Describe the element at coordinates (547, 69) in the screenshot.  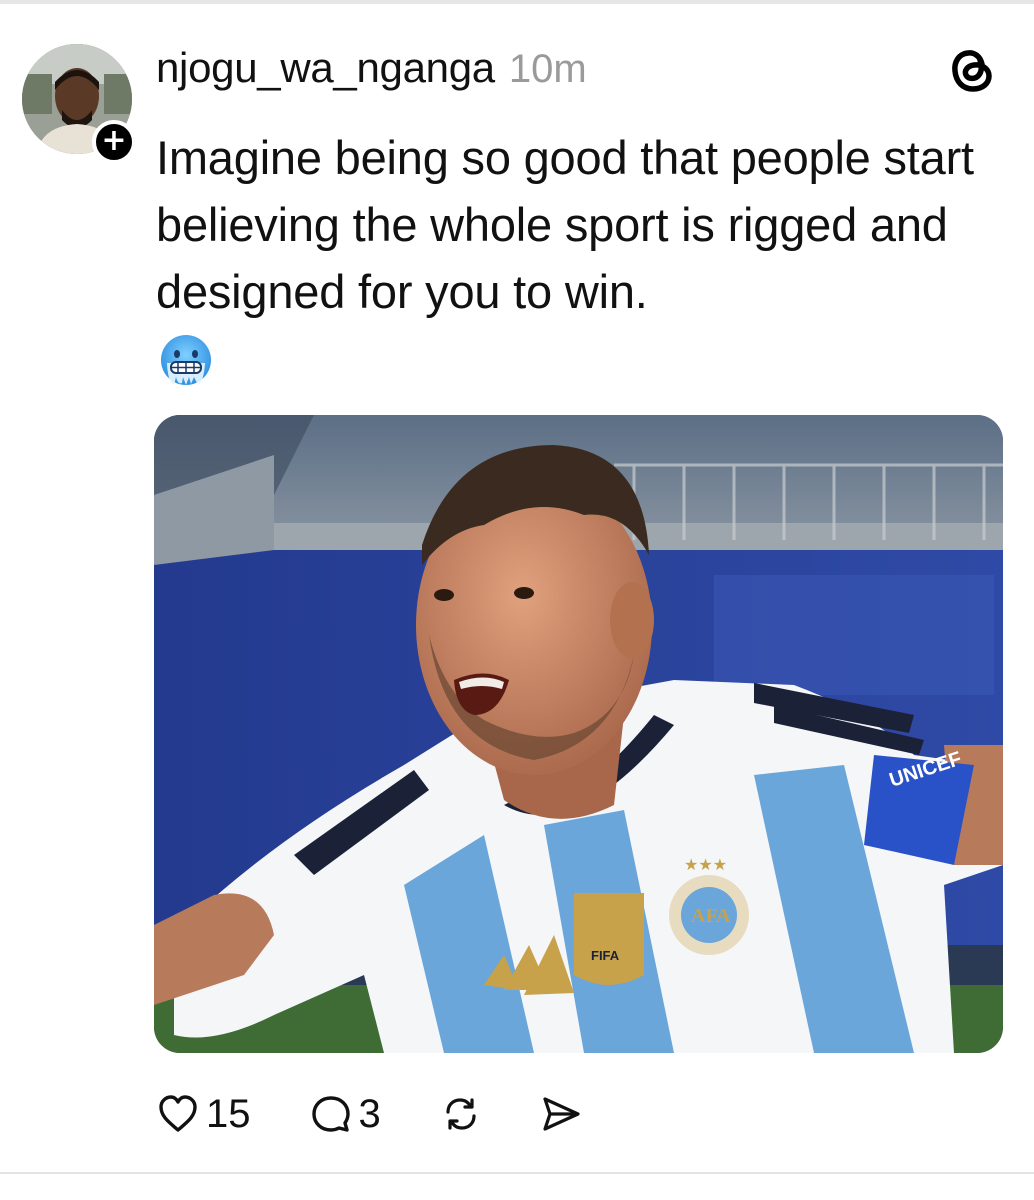
I see `post-timestamp: 10m` at that location.